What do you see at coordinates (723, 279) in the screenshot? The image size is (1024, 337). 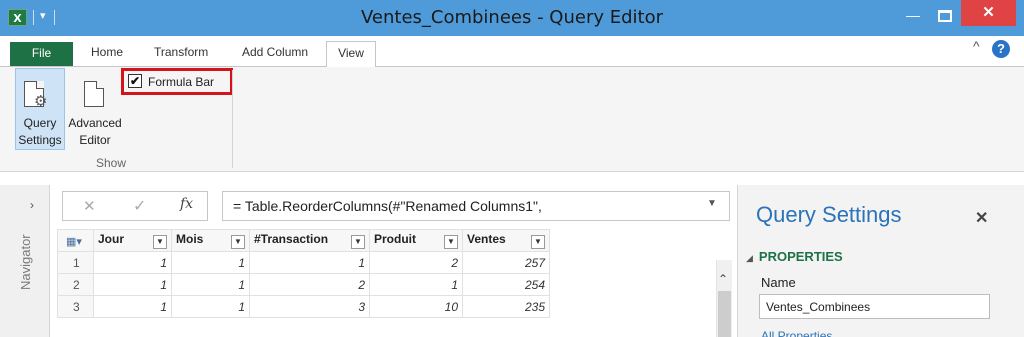 I see `scroll-up-icon: ⌃` at bounding box center [723, 279].